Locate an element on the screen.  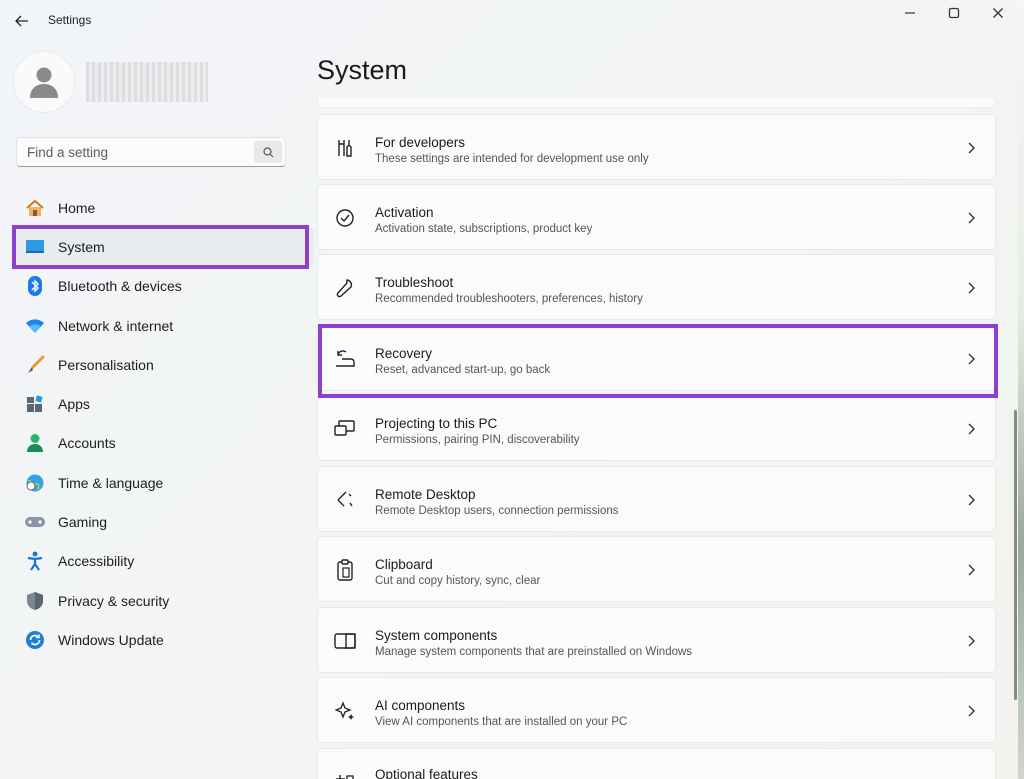
sidebar-item-label: Apps is located at coordinates (74, 404).